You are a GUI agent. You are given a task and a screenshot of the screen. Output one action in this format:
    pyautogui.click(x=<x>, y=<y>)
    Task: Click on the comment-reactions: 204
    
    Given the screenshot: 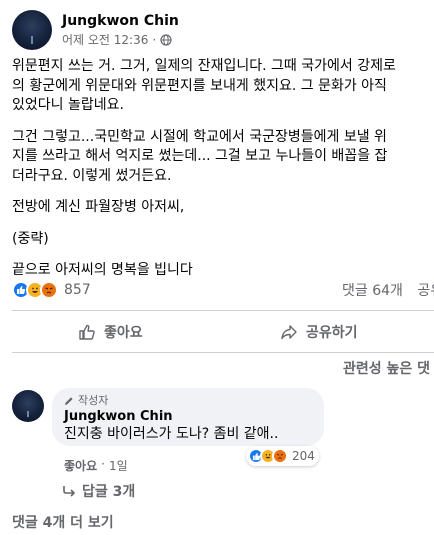 What is the action you would take?
    pyautogui.click(x=282, y=456)
    